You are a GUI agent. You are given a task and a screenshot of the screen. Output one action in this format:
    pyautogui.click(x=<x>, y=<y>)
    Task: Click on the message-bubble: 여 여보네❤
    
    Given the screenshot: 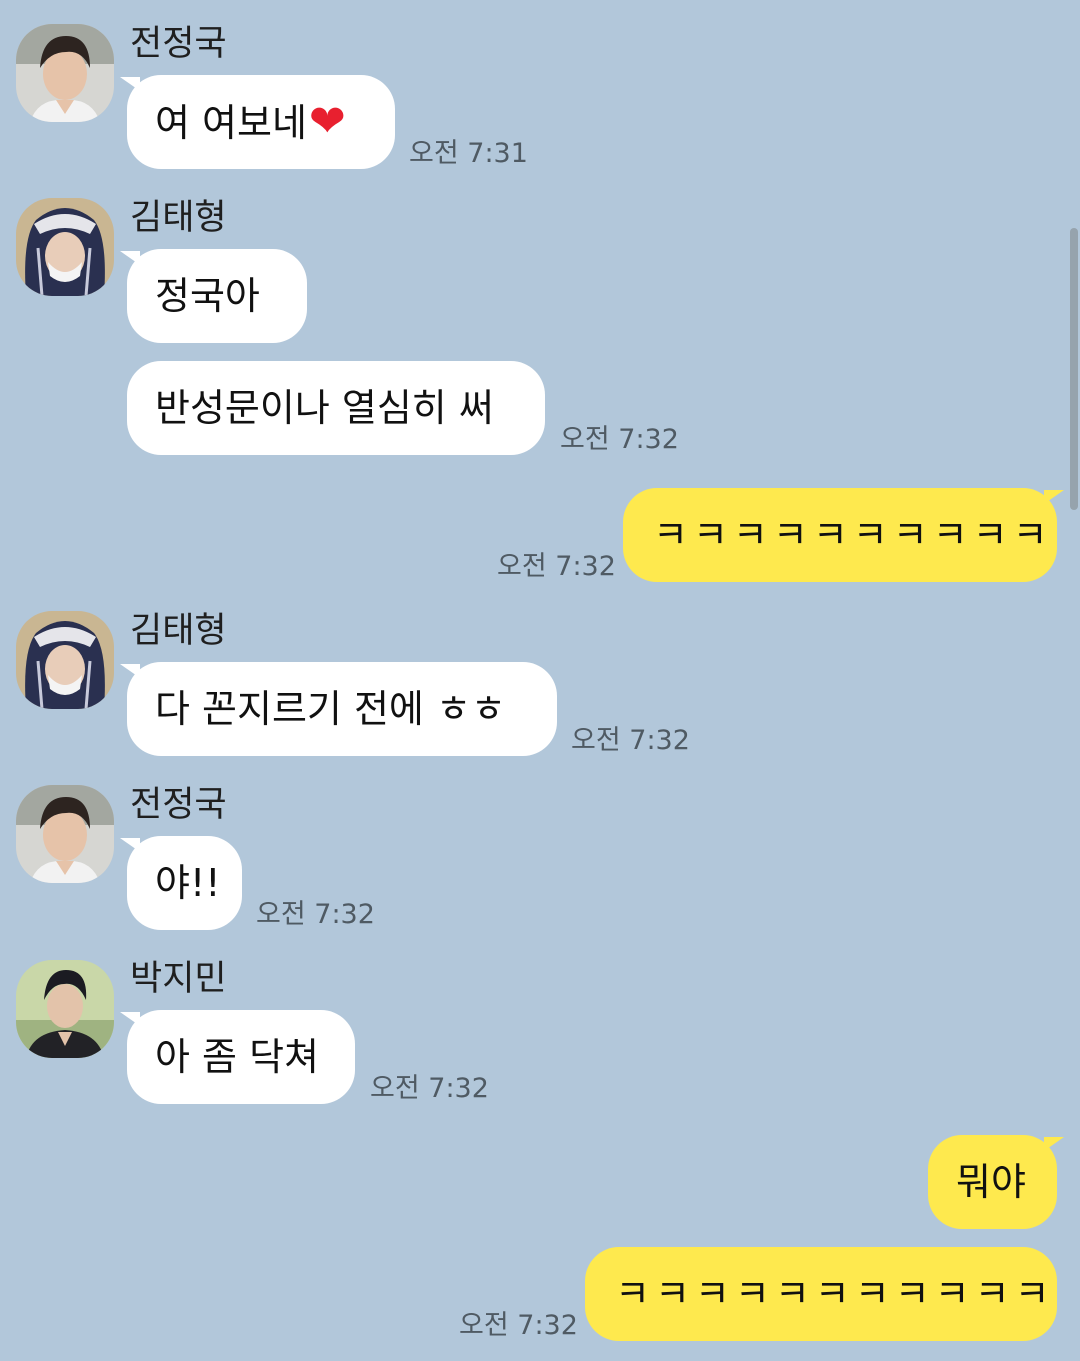 What is the action you would take?
    pyautogui.click(x=257, y=122)
    